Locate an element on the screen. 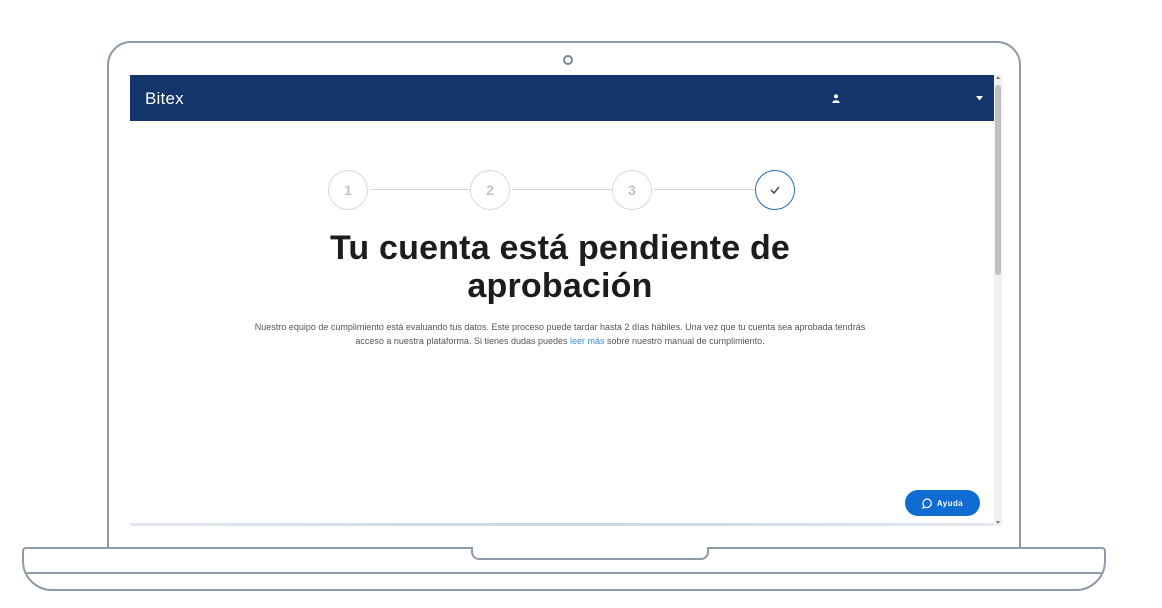  check-icon is located at coordinates (775, 190).